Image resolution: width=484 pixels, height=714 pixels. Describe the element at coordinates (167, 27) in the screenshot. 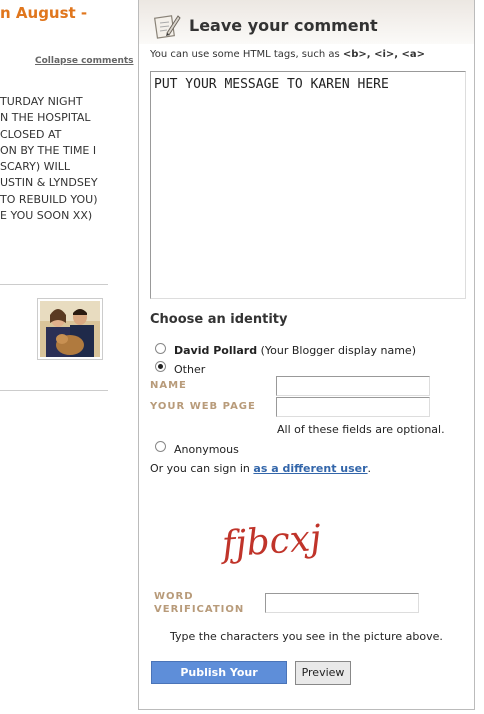

I see `pen-paper-icon` at that location.